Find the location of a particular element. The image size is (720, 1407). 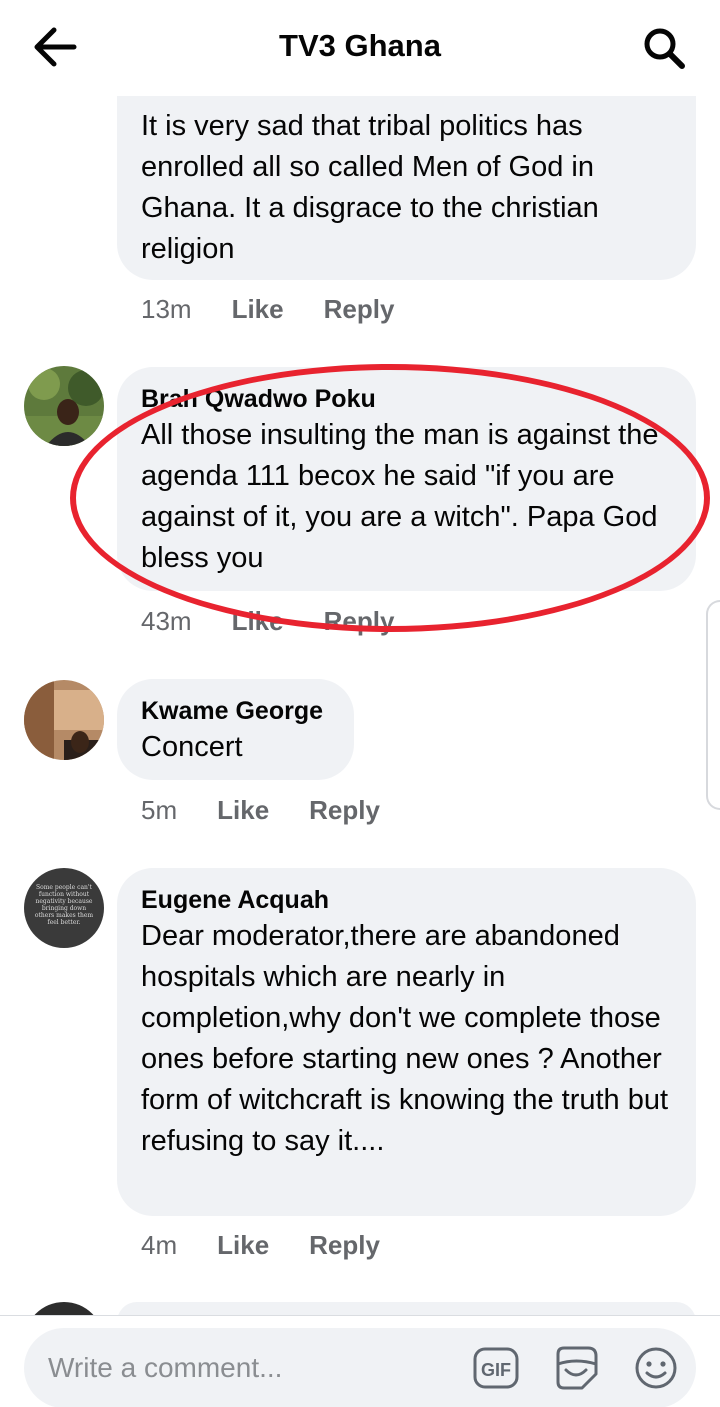

comment-meta: 13m Like Reply is located at coordinates (267, 309).